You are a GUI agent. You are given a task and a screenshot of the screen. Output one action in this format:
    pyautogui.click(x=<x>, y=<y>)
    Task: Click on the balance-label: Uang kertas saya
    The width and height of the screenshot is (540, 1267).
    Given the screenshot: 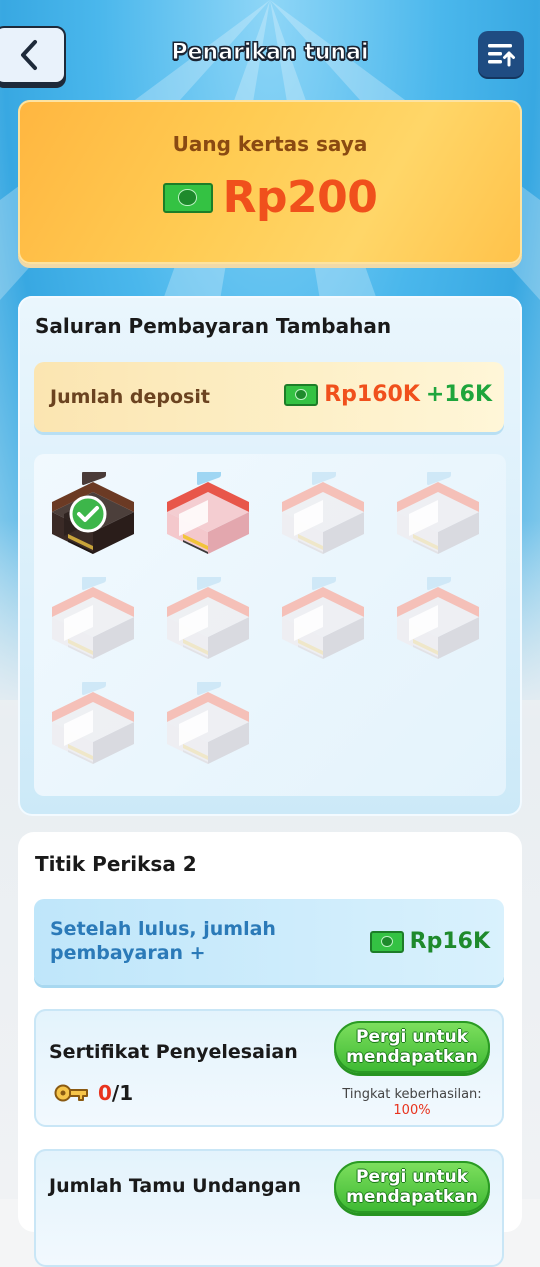 What is the action you would take?
    pyautogui.click(x=270, y=144)
    